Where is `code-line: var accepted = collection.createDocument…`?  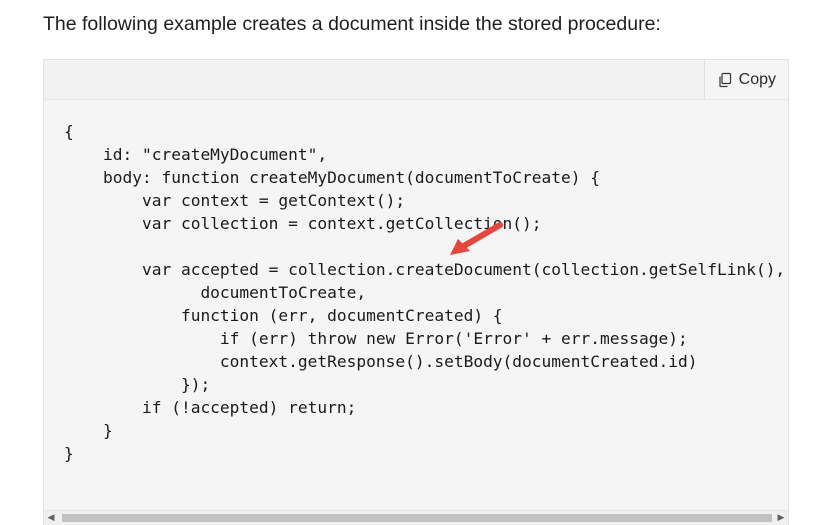 code-line: var accepted = collection.createDocument… is located at coordinates (425, 269).